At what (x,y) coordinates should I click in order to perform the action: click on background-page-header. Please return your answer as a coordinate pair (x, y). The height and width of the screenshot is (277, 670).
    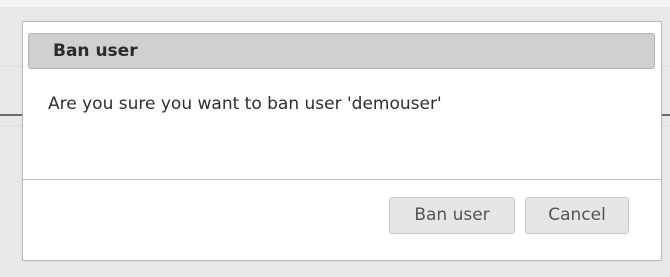
    Looking at the image, I should click on (335, 3).